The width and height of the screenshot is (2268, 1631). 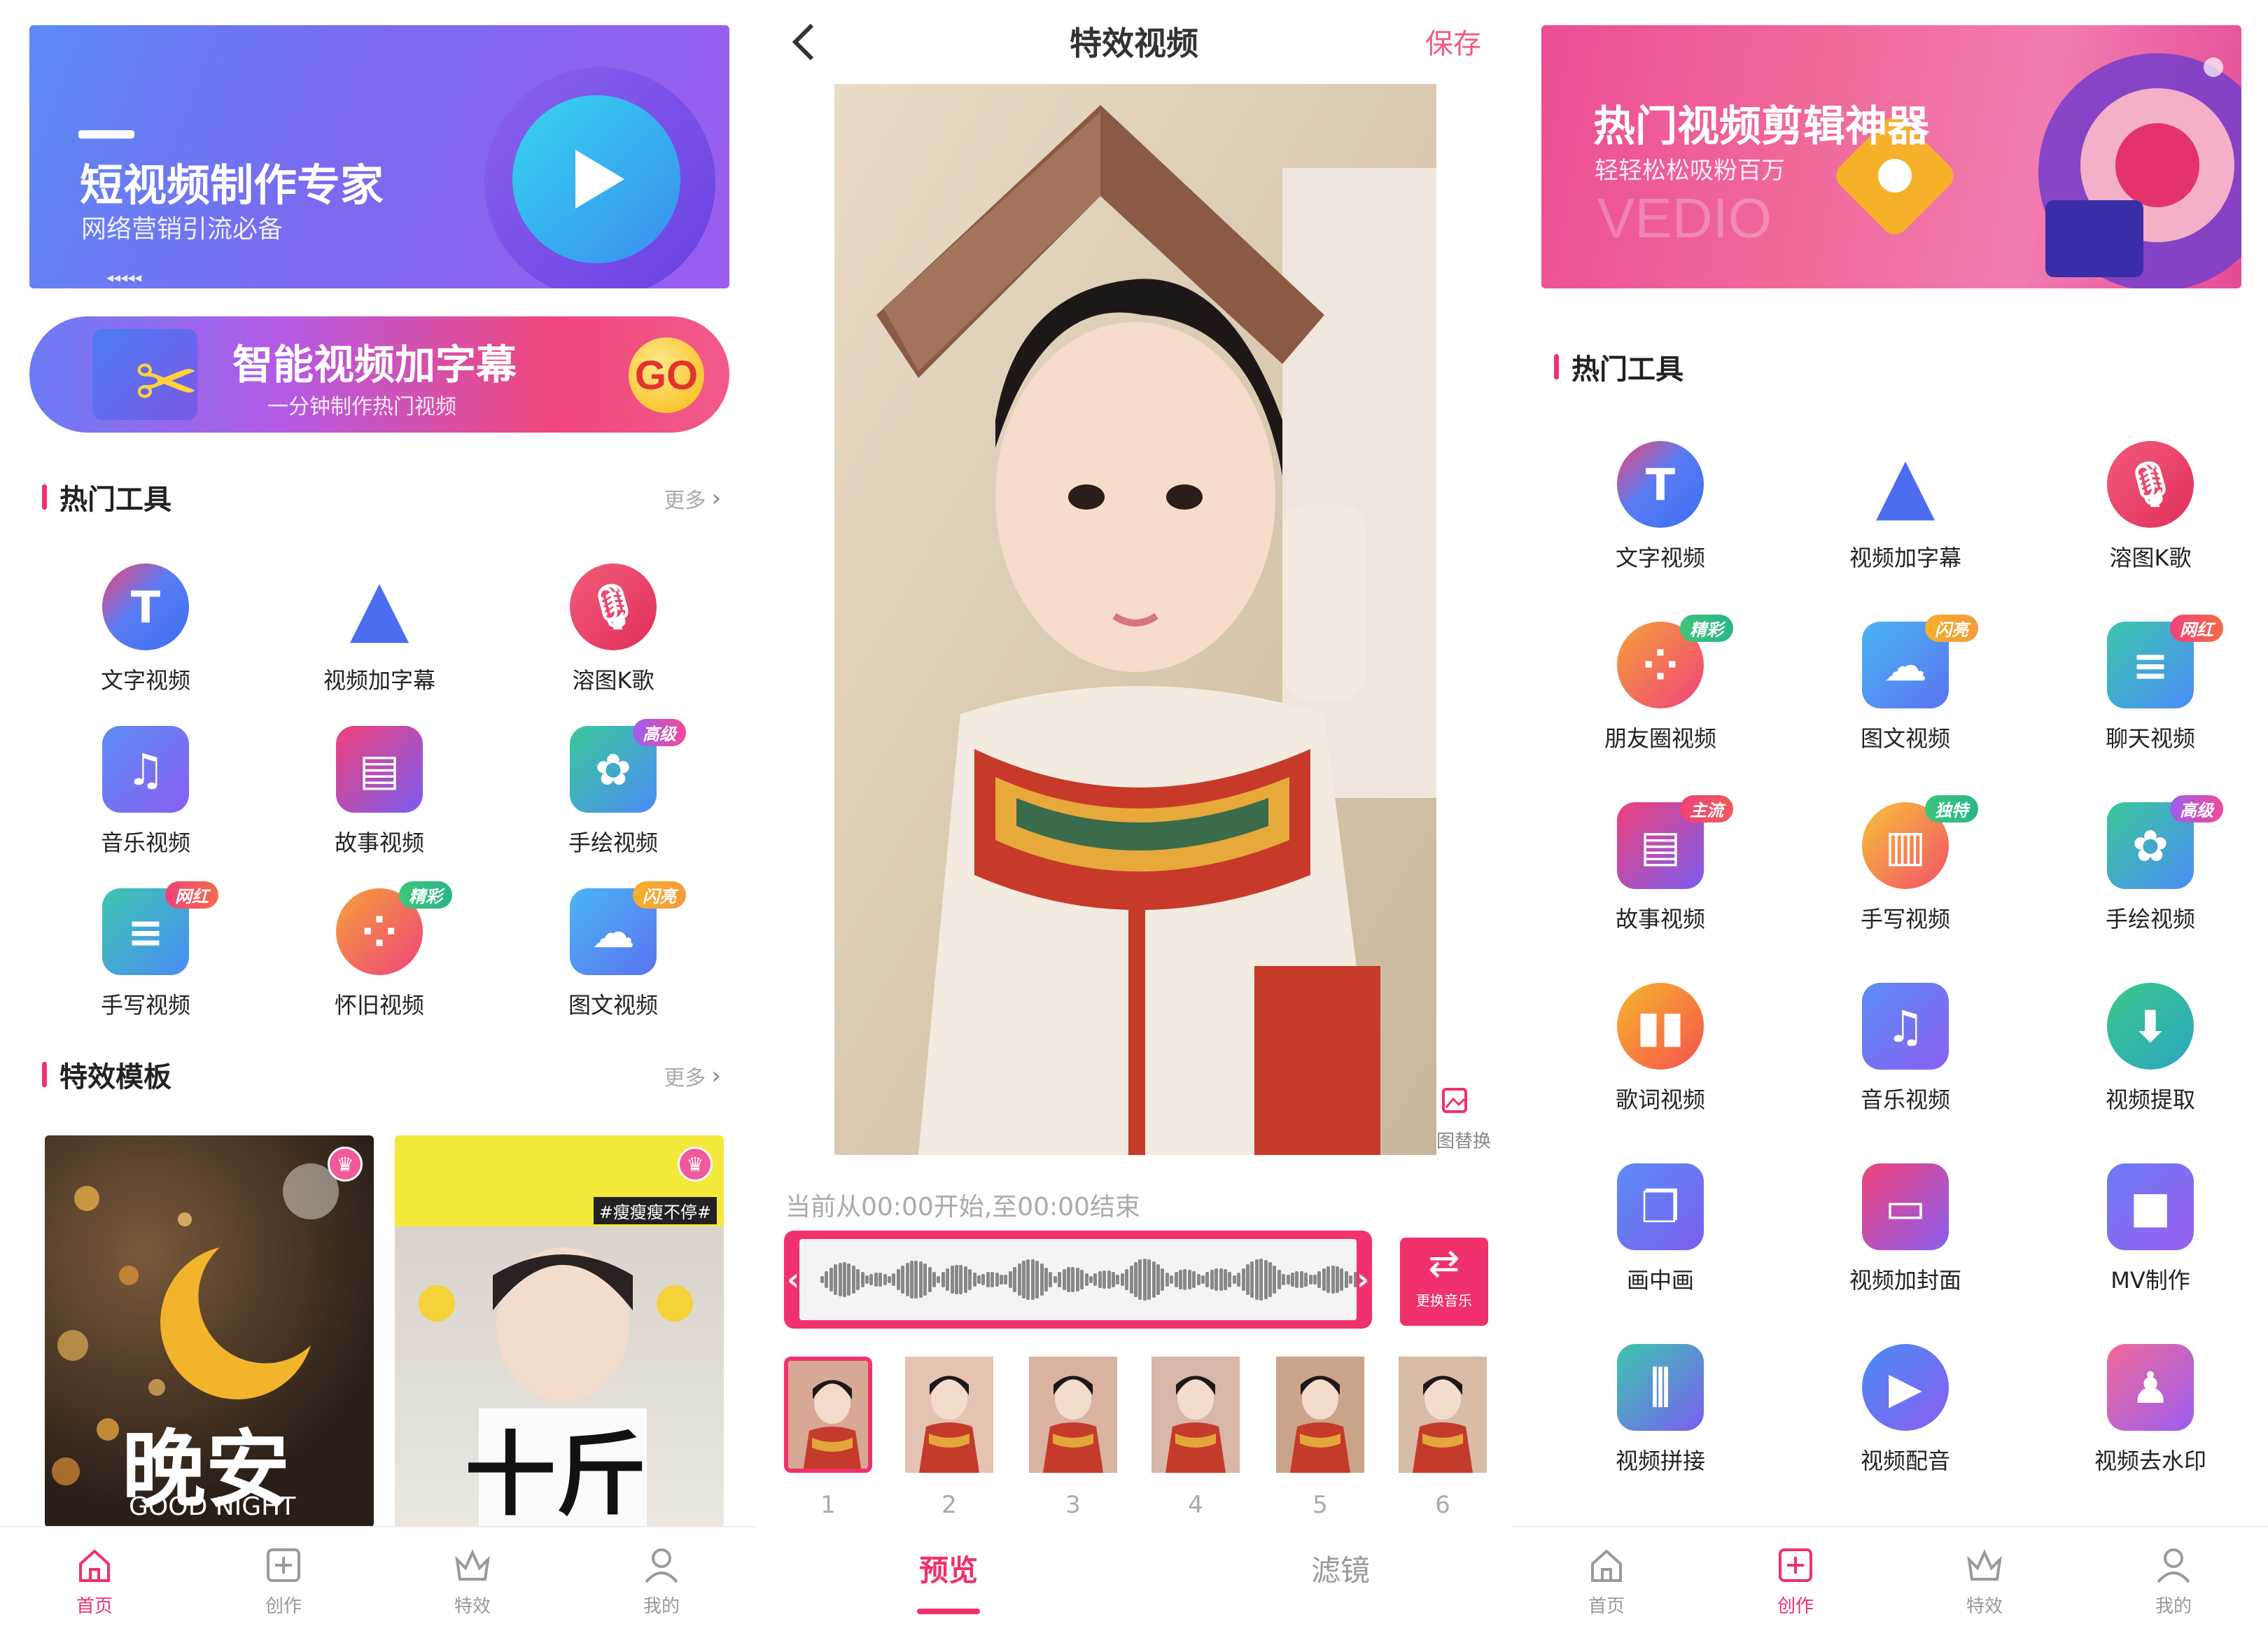 I want to click on trim-left-handle: ‹, so click(x=793, y=1280).